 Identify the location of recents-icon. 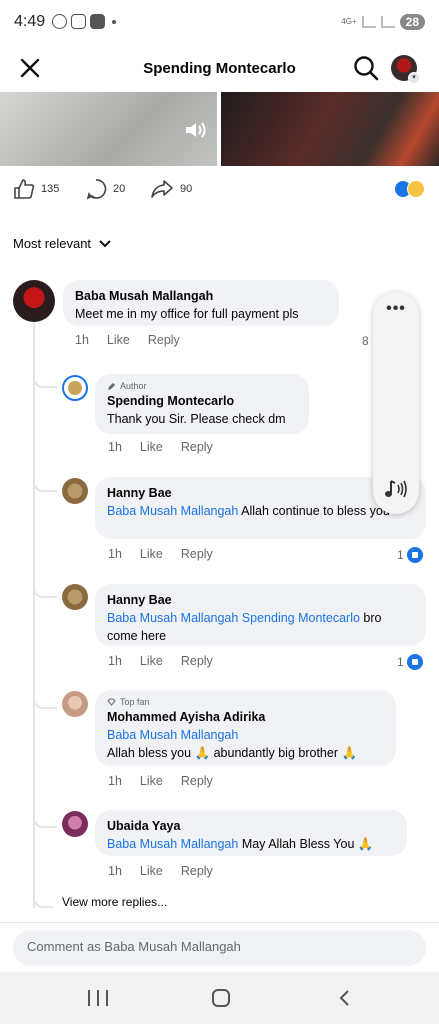
(98, 998).